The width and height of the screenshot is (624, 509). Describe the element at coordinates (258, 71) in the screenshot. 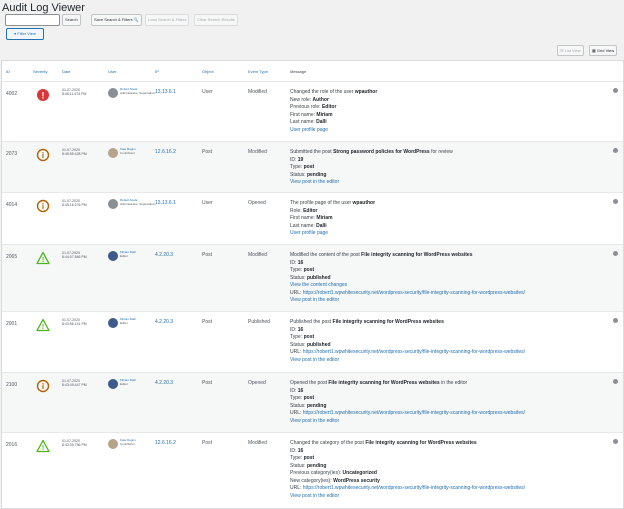

I see `column-event-type: Event Type` at that location.